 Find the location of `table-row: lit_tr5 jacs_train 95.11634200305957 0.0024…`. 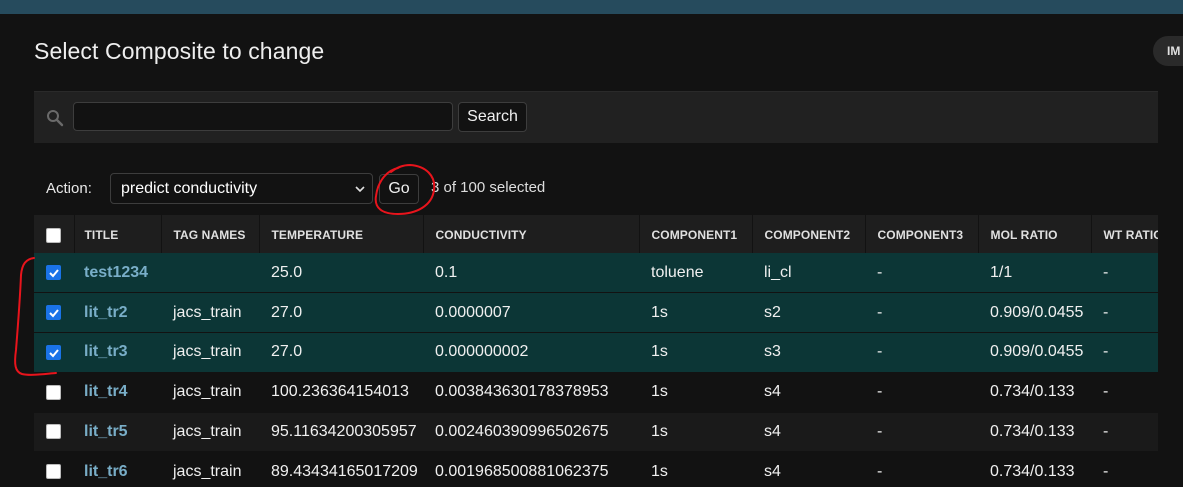

table-row: lit_tr5 jacs_train 95.11634200305957 0.0024… is located at coordinates (596, 432).